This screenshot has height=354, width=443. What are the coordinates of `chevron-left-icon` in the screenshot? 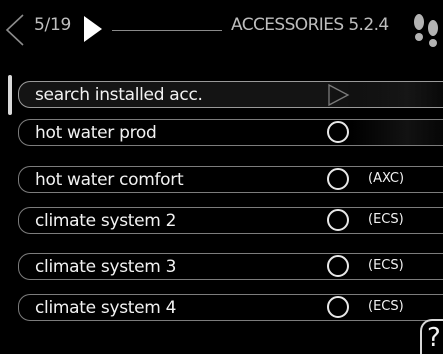 It's located at (15, 30).